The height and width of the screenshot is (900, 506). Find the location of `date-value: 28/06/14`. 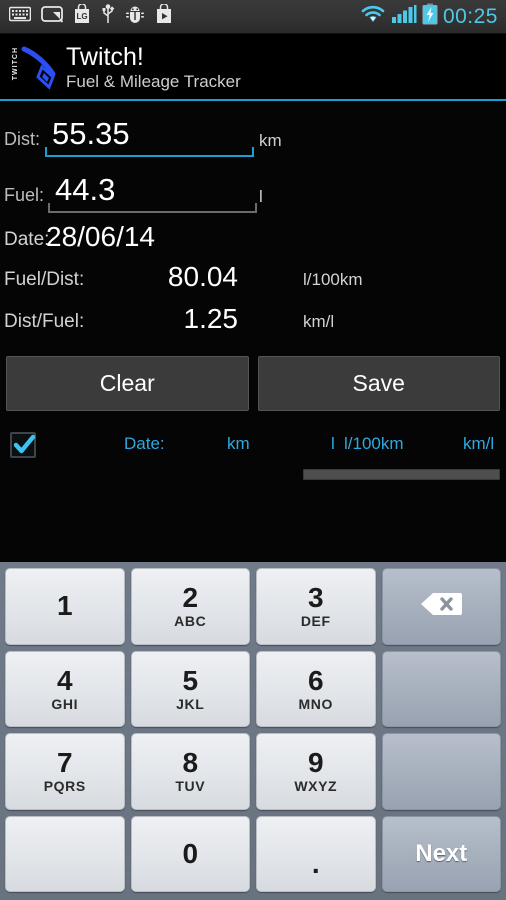

date-value: 28/06/14 is located at coordinates (100, 236).